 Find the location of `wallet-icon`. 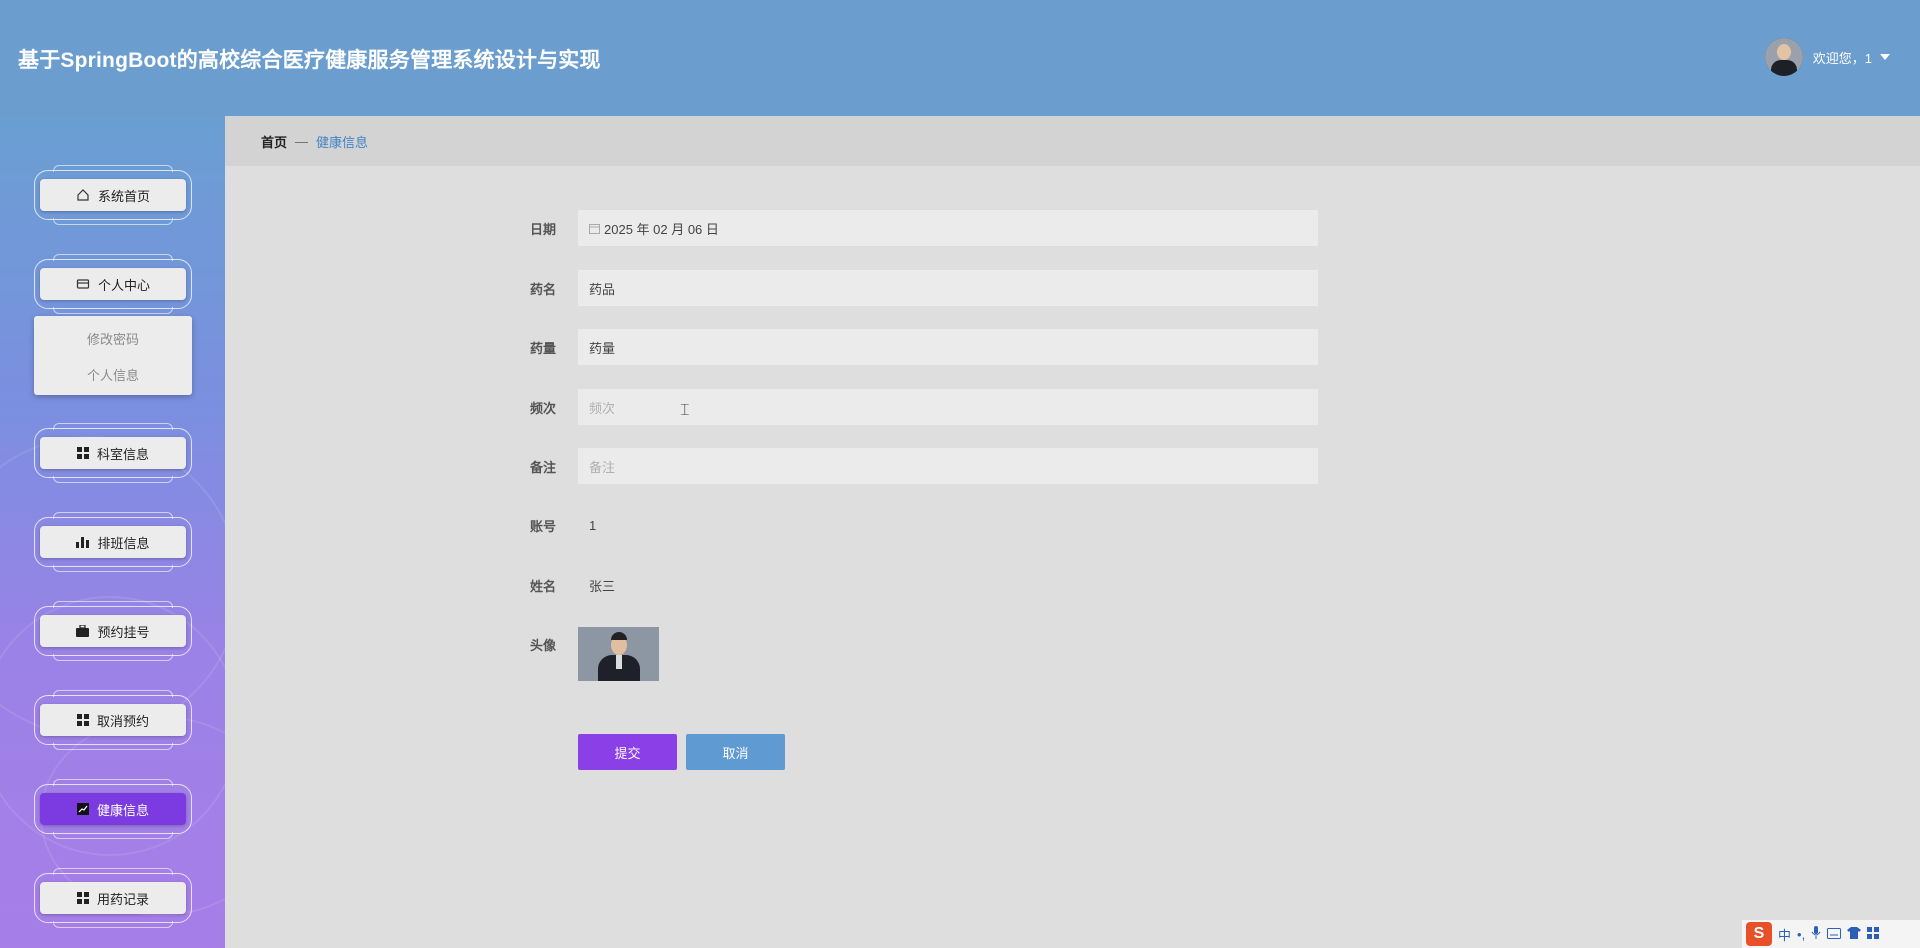

wallet-icon is located at coordinates (83, 284).